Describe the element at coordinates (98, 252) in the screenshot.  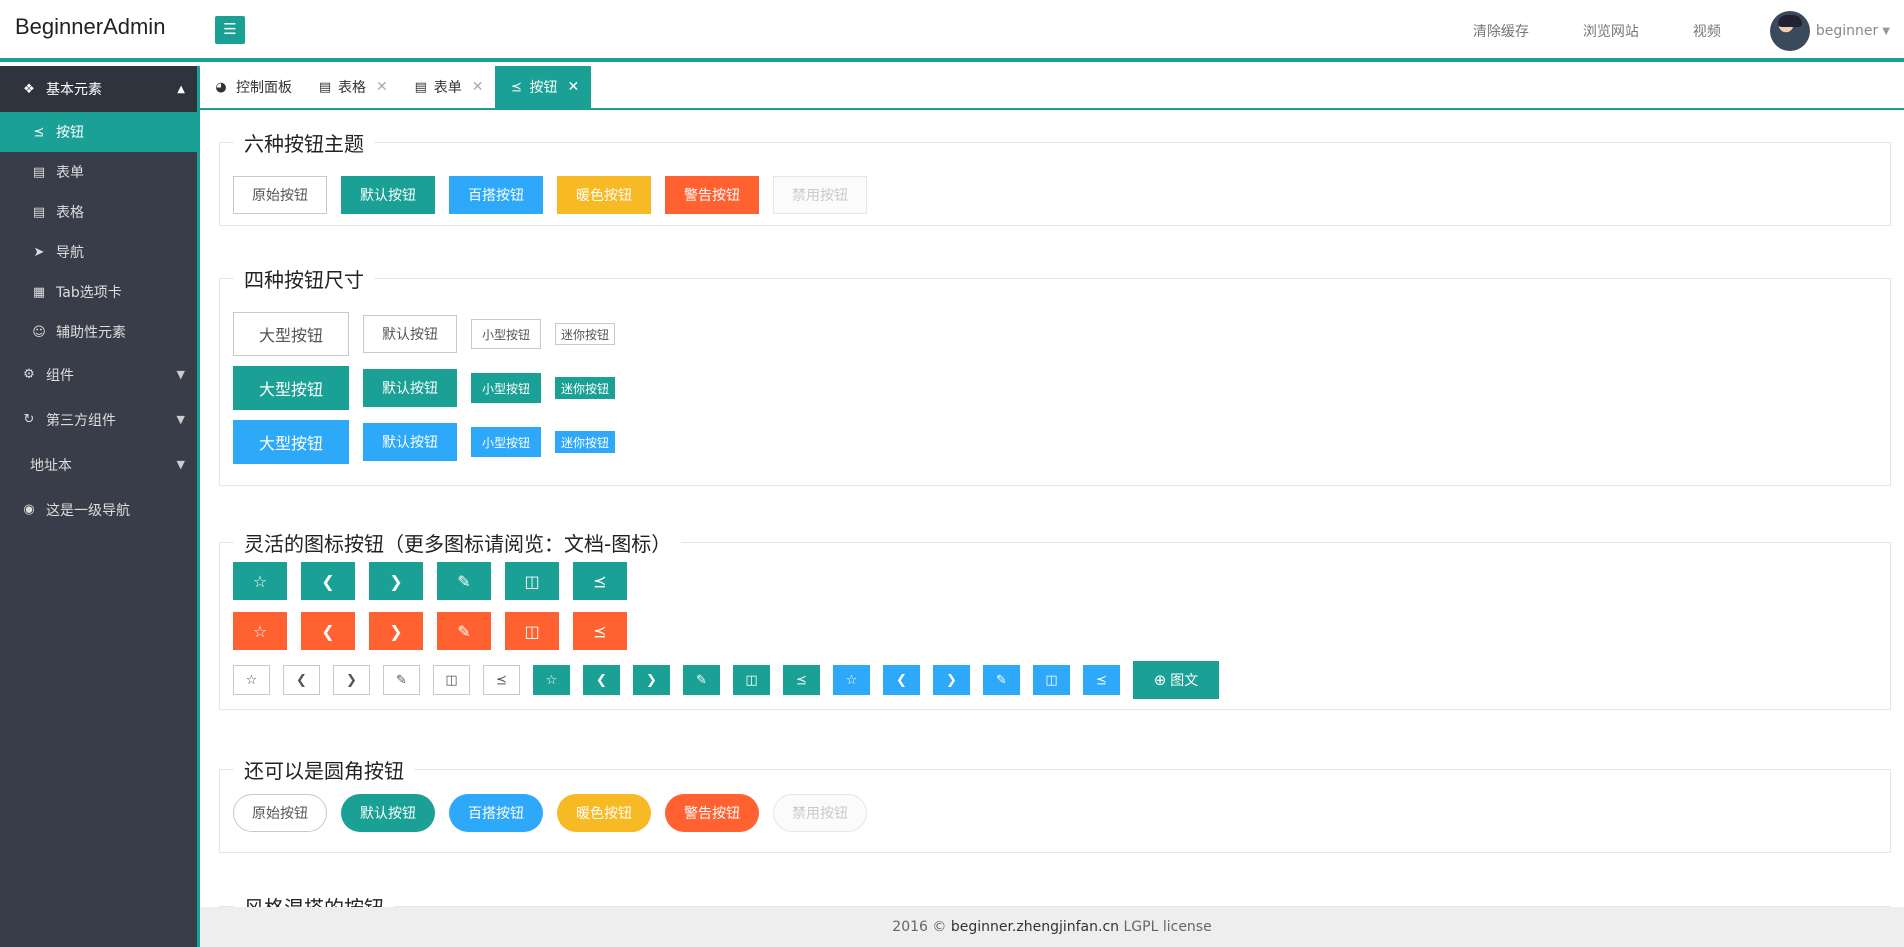
I see `sidebar-item-navigation: ➤ 导航` at that location.